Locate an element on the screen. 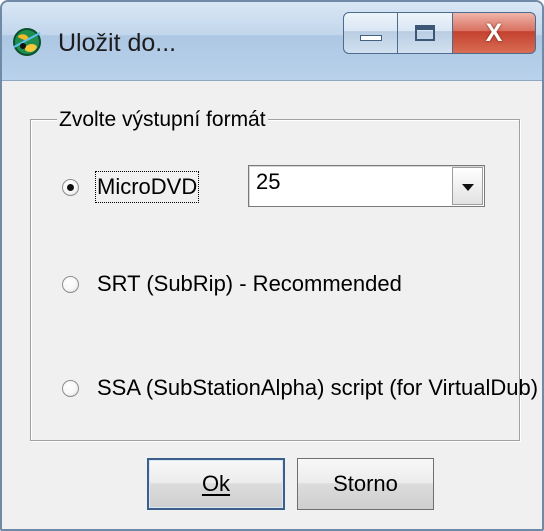  chevron-down-icon is located at coordinates (467, 187).